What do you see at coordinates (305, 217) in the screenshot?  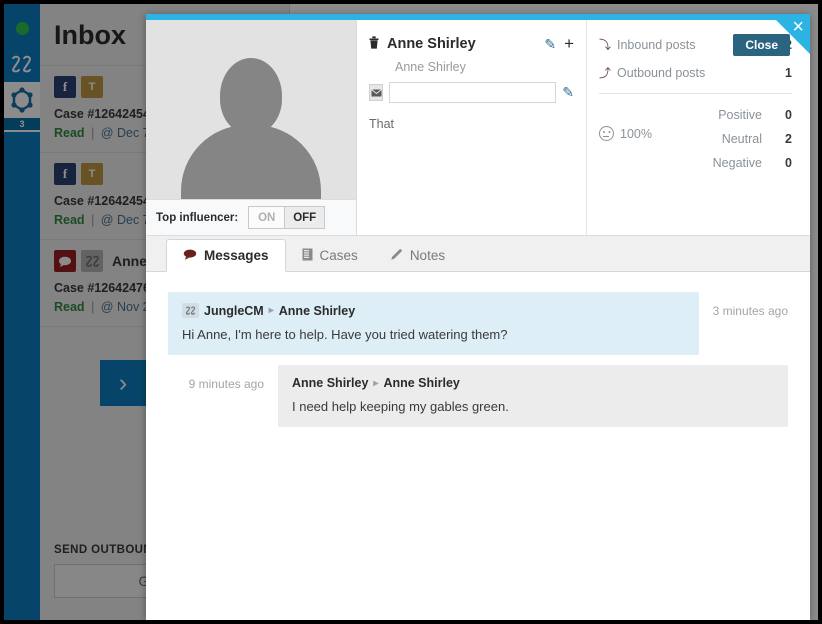 I see `toggle-off-option: OFF` at bounding box center [305, 217].